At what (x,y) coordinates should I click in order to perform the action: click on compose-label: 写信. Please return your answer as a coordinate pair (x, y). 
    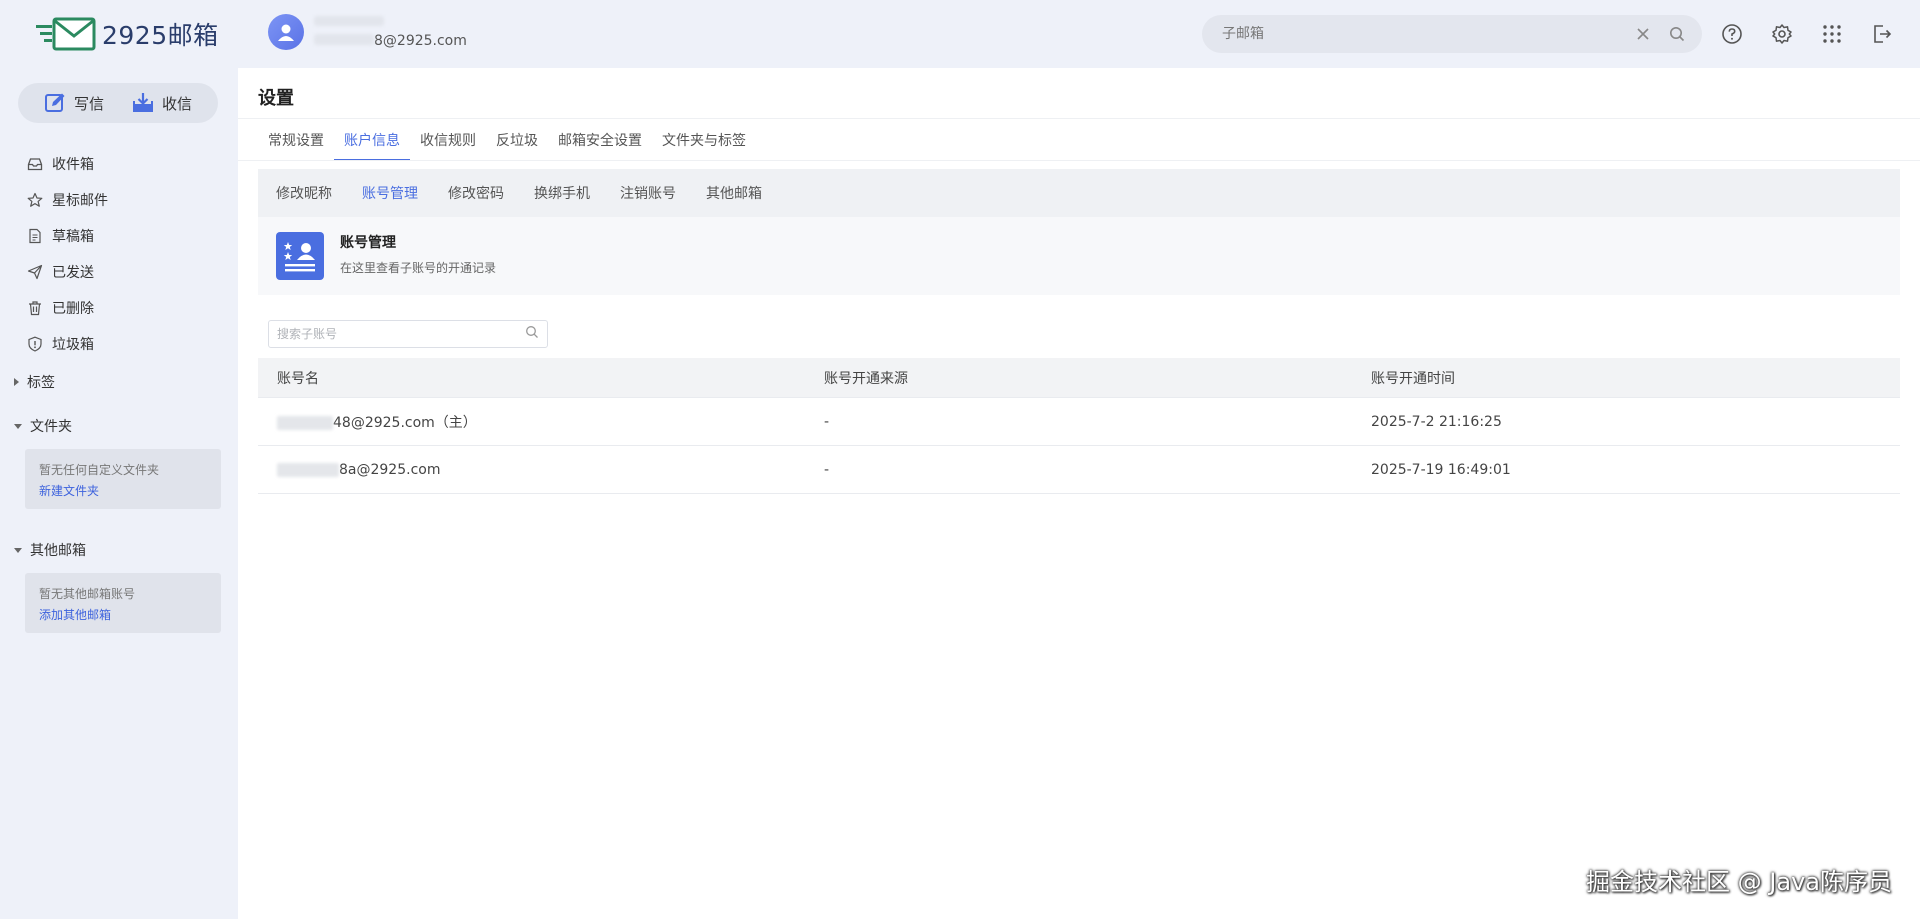
    Looking at the image, I should click on (88, 103).